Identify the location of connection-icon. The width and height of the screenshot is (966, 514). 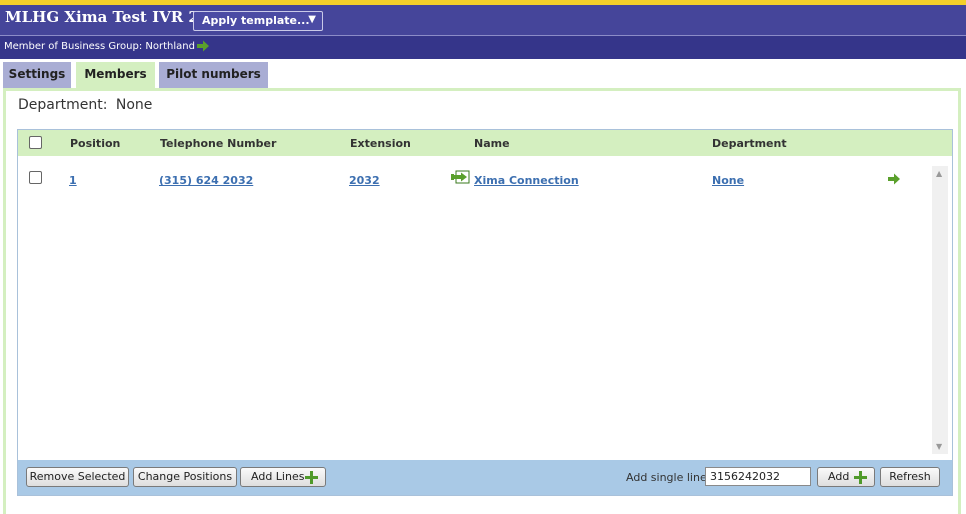
(460, 178).